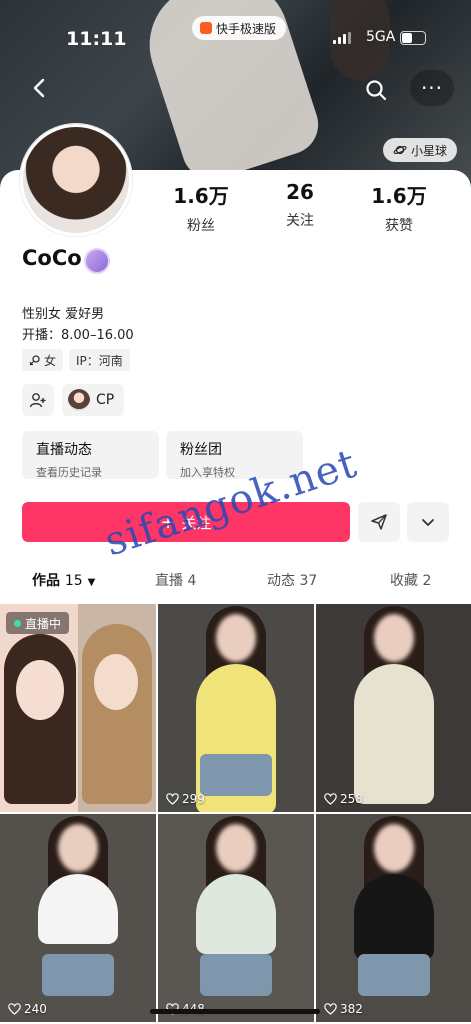 The image size is (471, 1024). Describe the element at coordinates (381, 37) in the screenshot. I see `network-type: 5GA` at that location.